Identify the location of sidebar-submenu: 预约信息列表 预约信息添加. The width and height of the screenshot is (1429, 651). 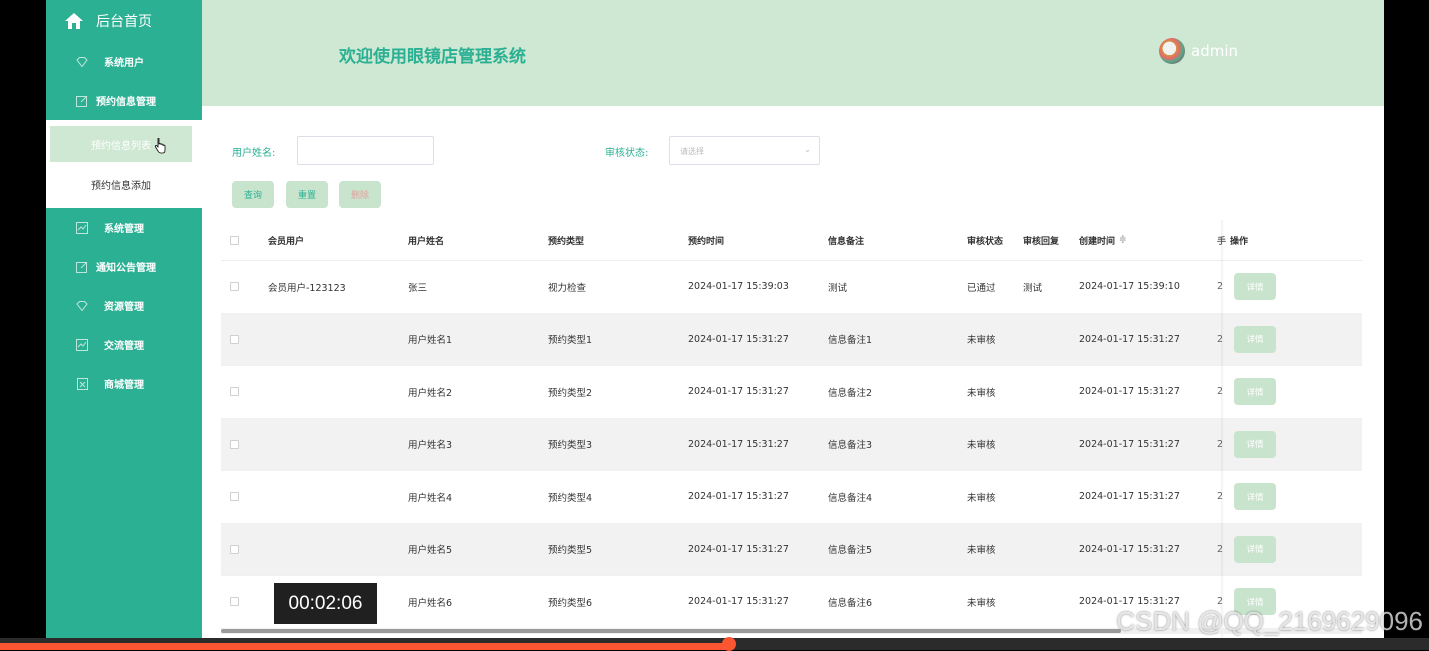
(124, 164).